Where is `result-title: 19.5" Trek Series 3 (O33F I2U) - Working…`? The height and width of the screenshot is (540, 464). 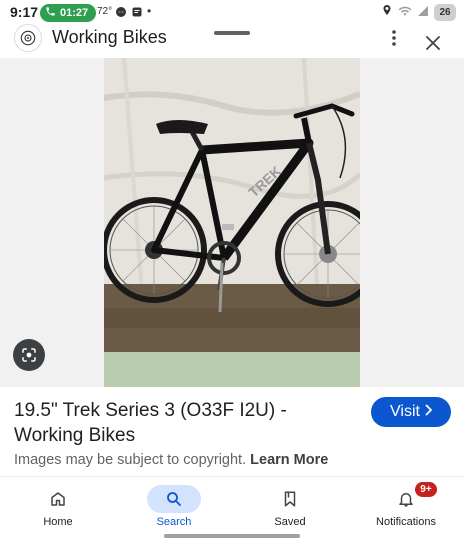
result-title: 19.5" Trek Series 3 (O33F I2U) - Working… is located at coordinates (184, 423).